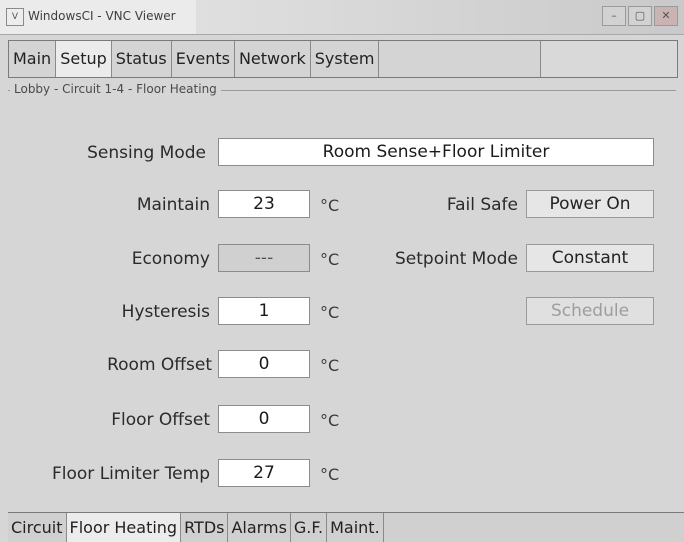 This screenshot has height=542, width=684. What do you see at coordinates (264, 311) in the screenshot?
I see `hysteresis-field: 1` at bounding box center [264, 311].